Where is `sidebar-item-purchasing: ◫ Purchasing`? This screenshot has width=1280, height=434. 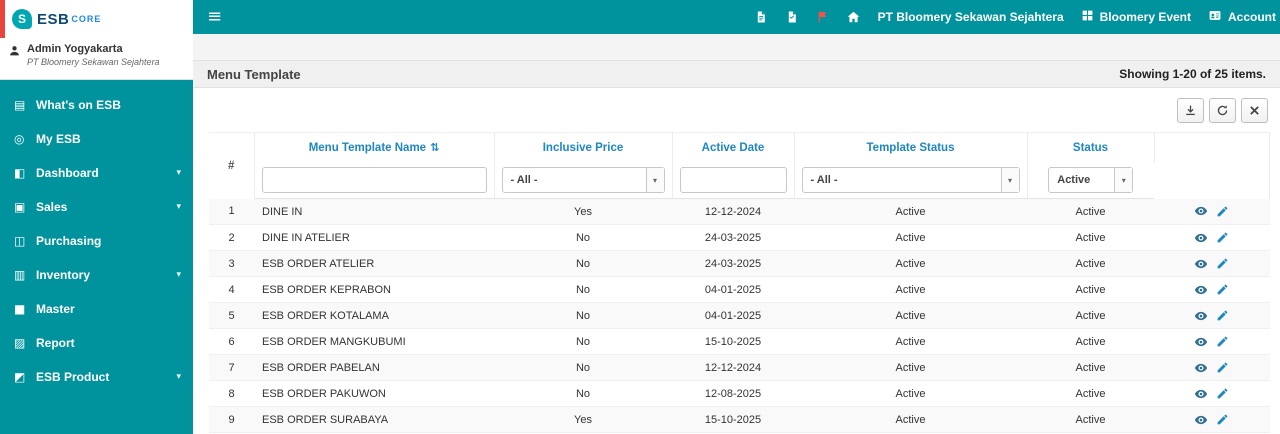 sidebar-item-purchasing: ◫ Purchasing is located at coordinates (96, 241).